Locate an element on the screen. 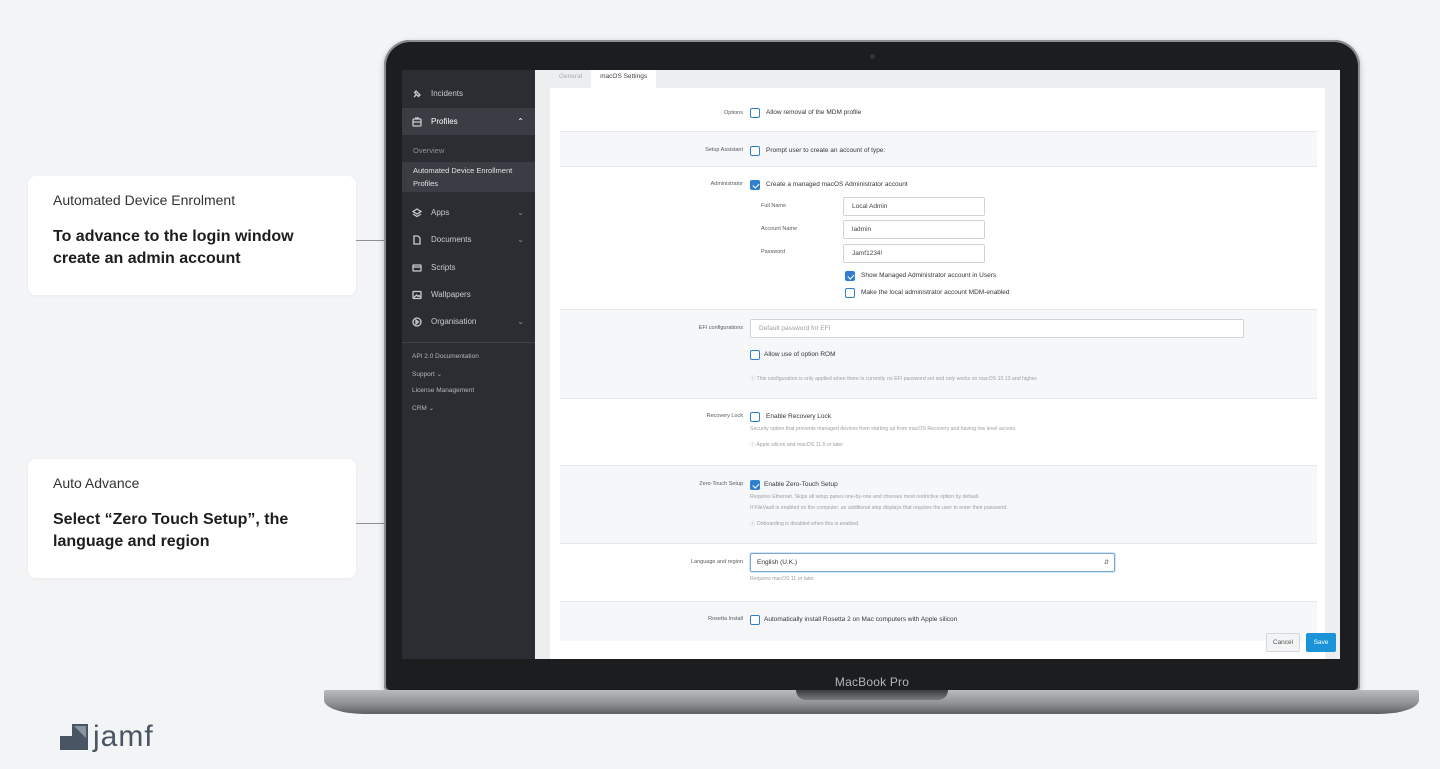 The width and height of the screenshot is (1440, 769). pin-icon is located at coordinates (417, 94).